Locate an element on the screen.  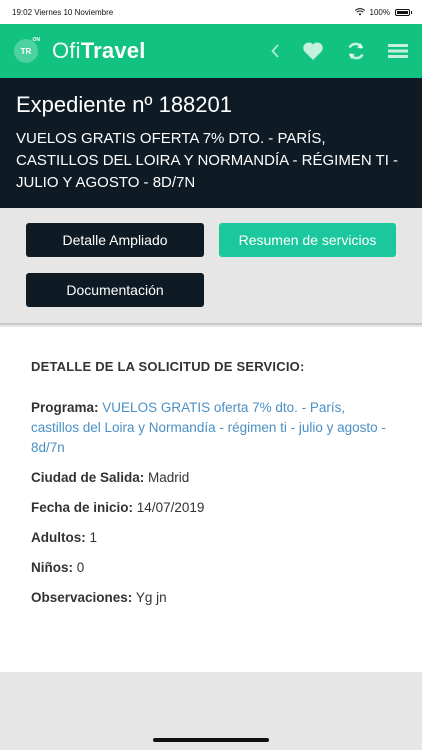
battery-icon is located at coordinates (403, 12).